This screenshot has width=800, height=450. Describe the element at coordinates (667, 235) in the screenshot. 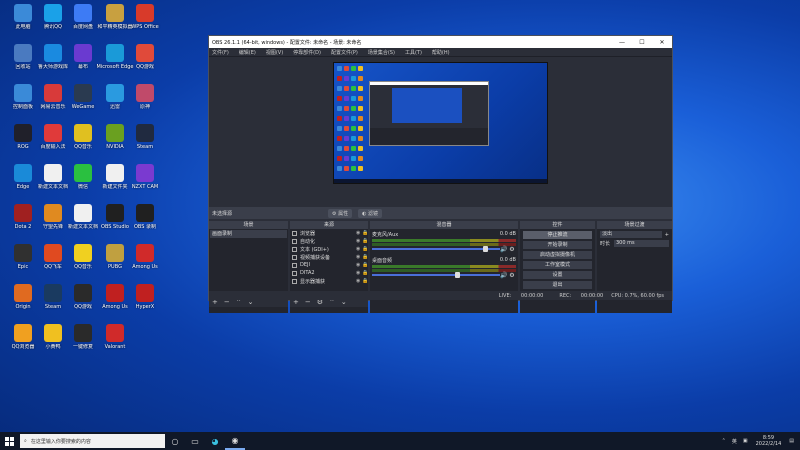

I see `add-transition-button: +` at that location.